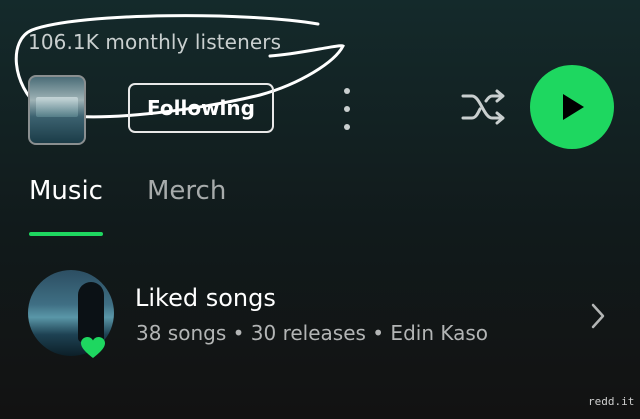 Image resolution: width=640 pixels, height=419 pixels. What do you see at coordinates (93, 347) in the screenshot?
I see `heart-icon` at bounding box center [93, 347].